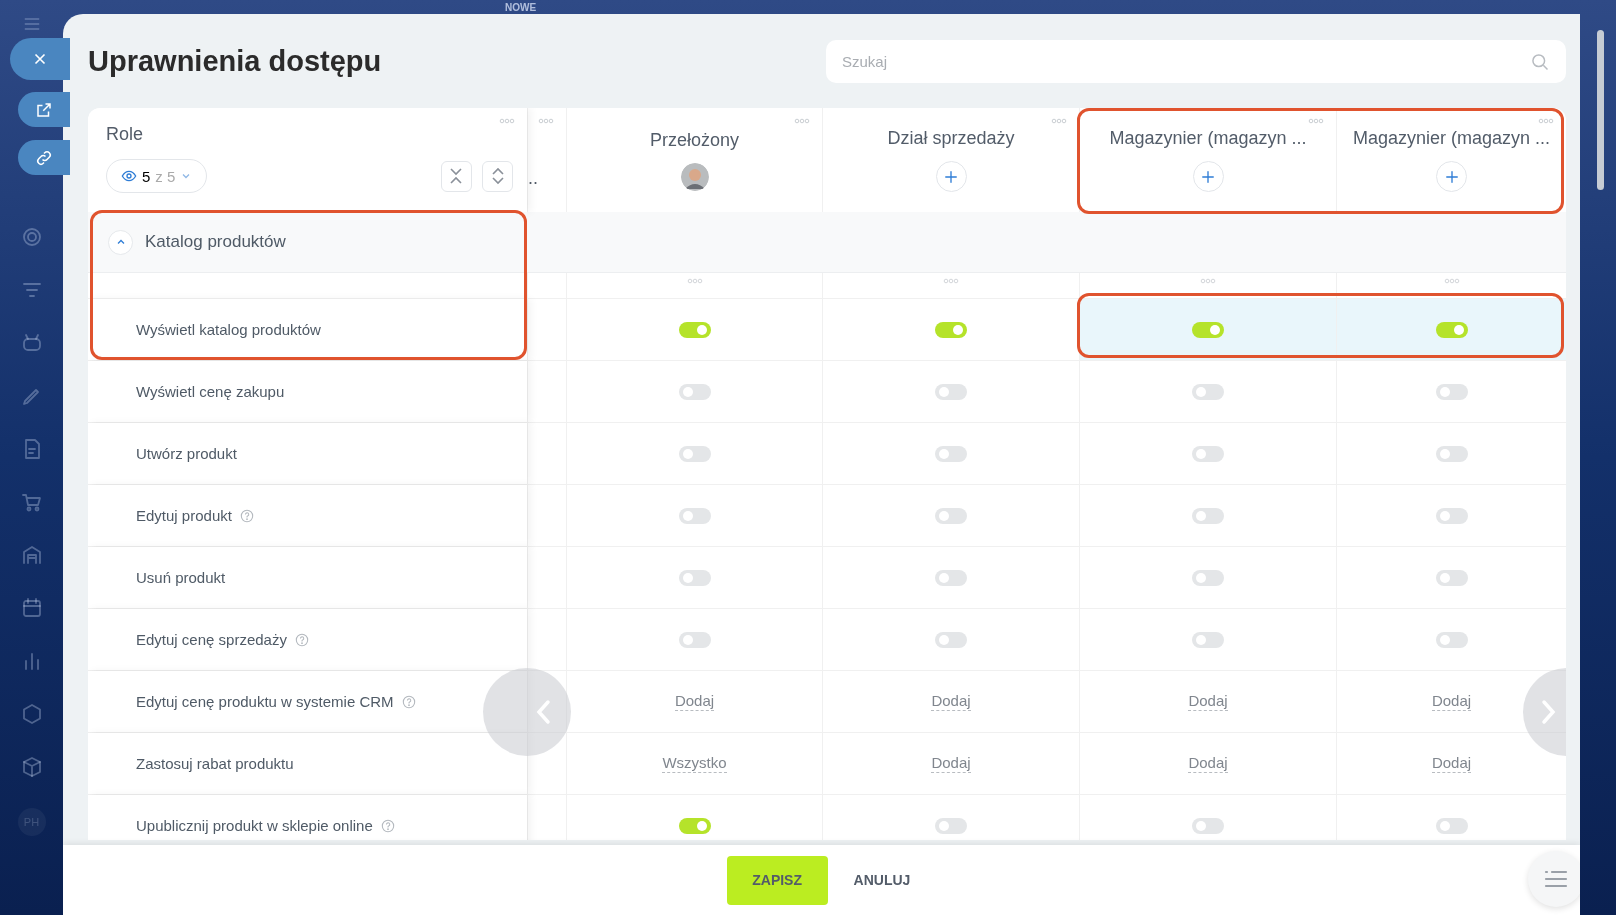 This screenshot has width=1616, height=915. What do you see at coordinates (951, 138) in the screenshot?
I see `column-title: Dział sprzedaży` at bounding box center [951, 138].